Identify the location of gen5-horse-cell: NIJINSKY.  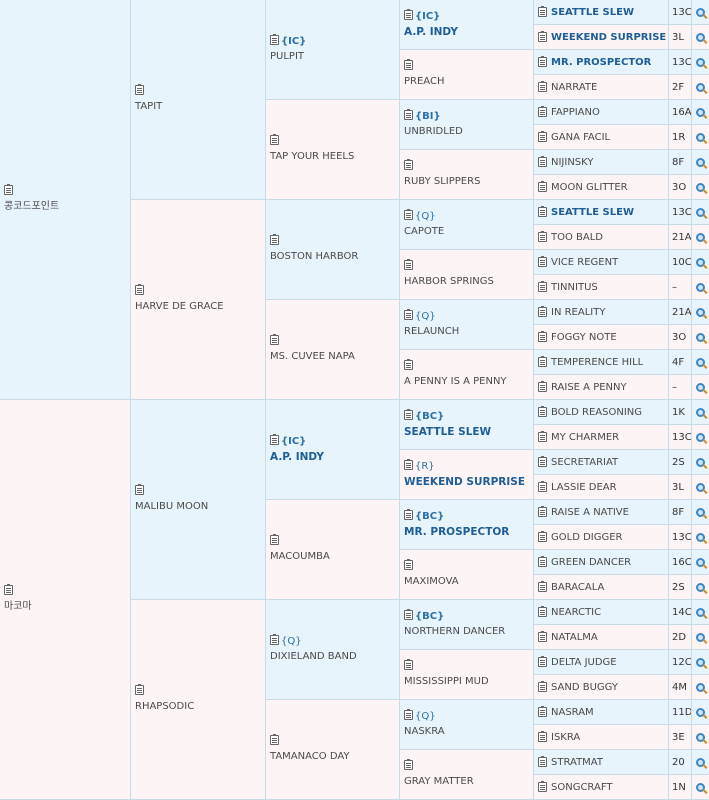
(601, 162).